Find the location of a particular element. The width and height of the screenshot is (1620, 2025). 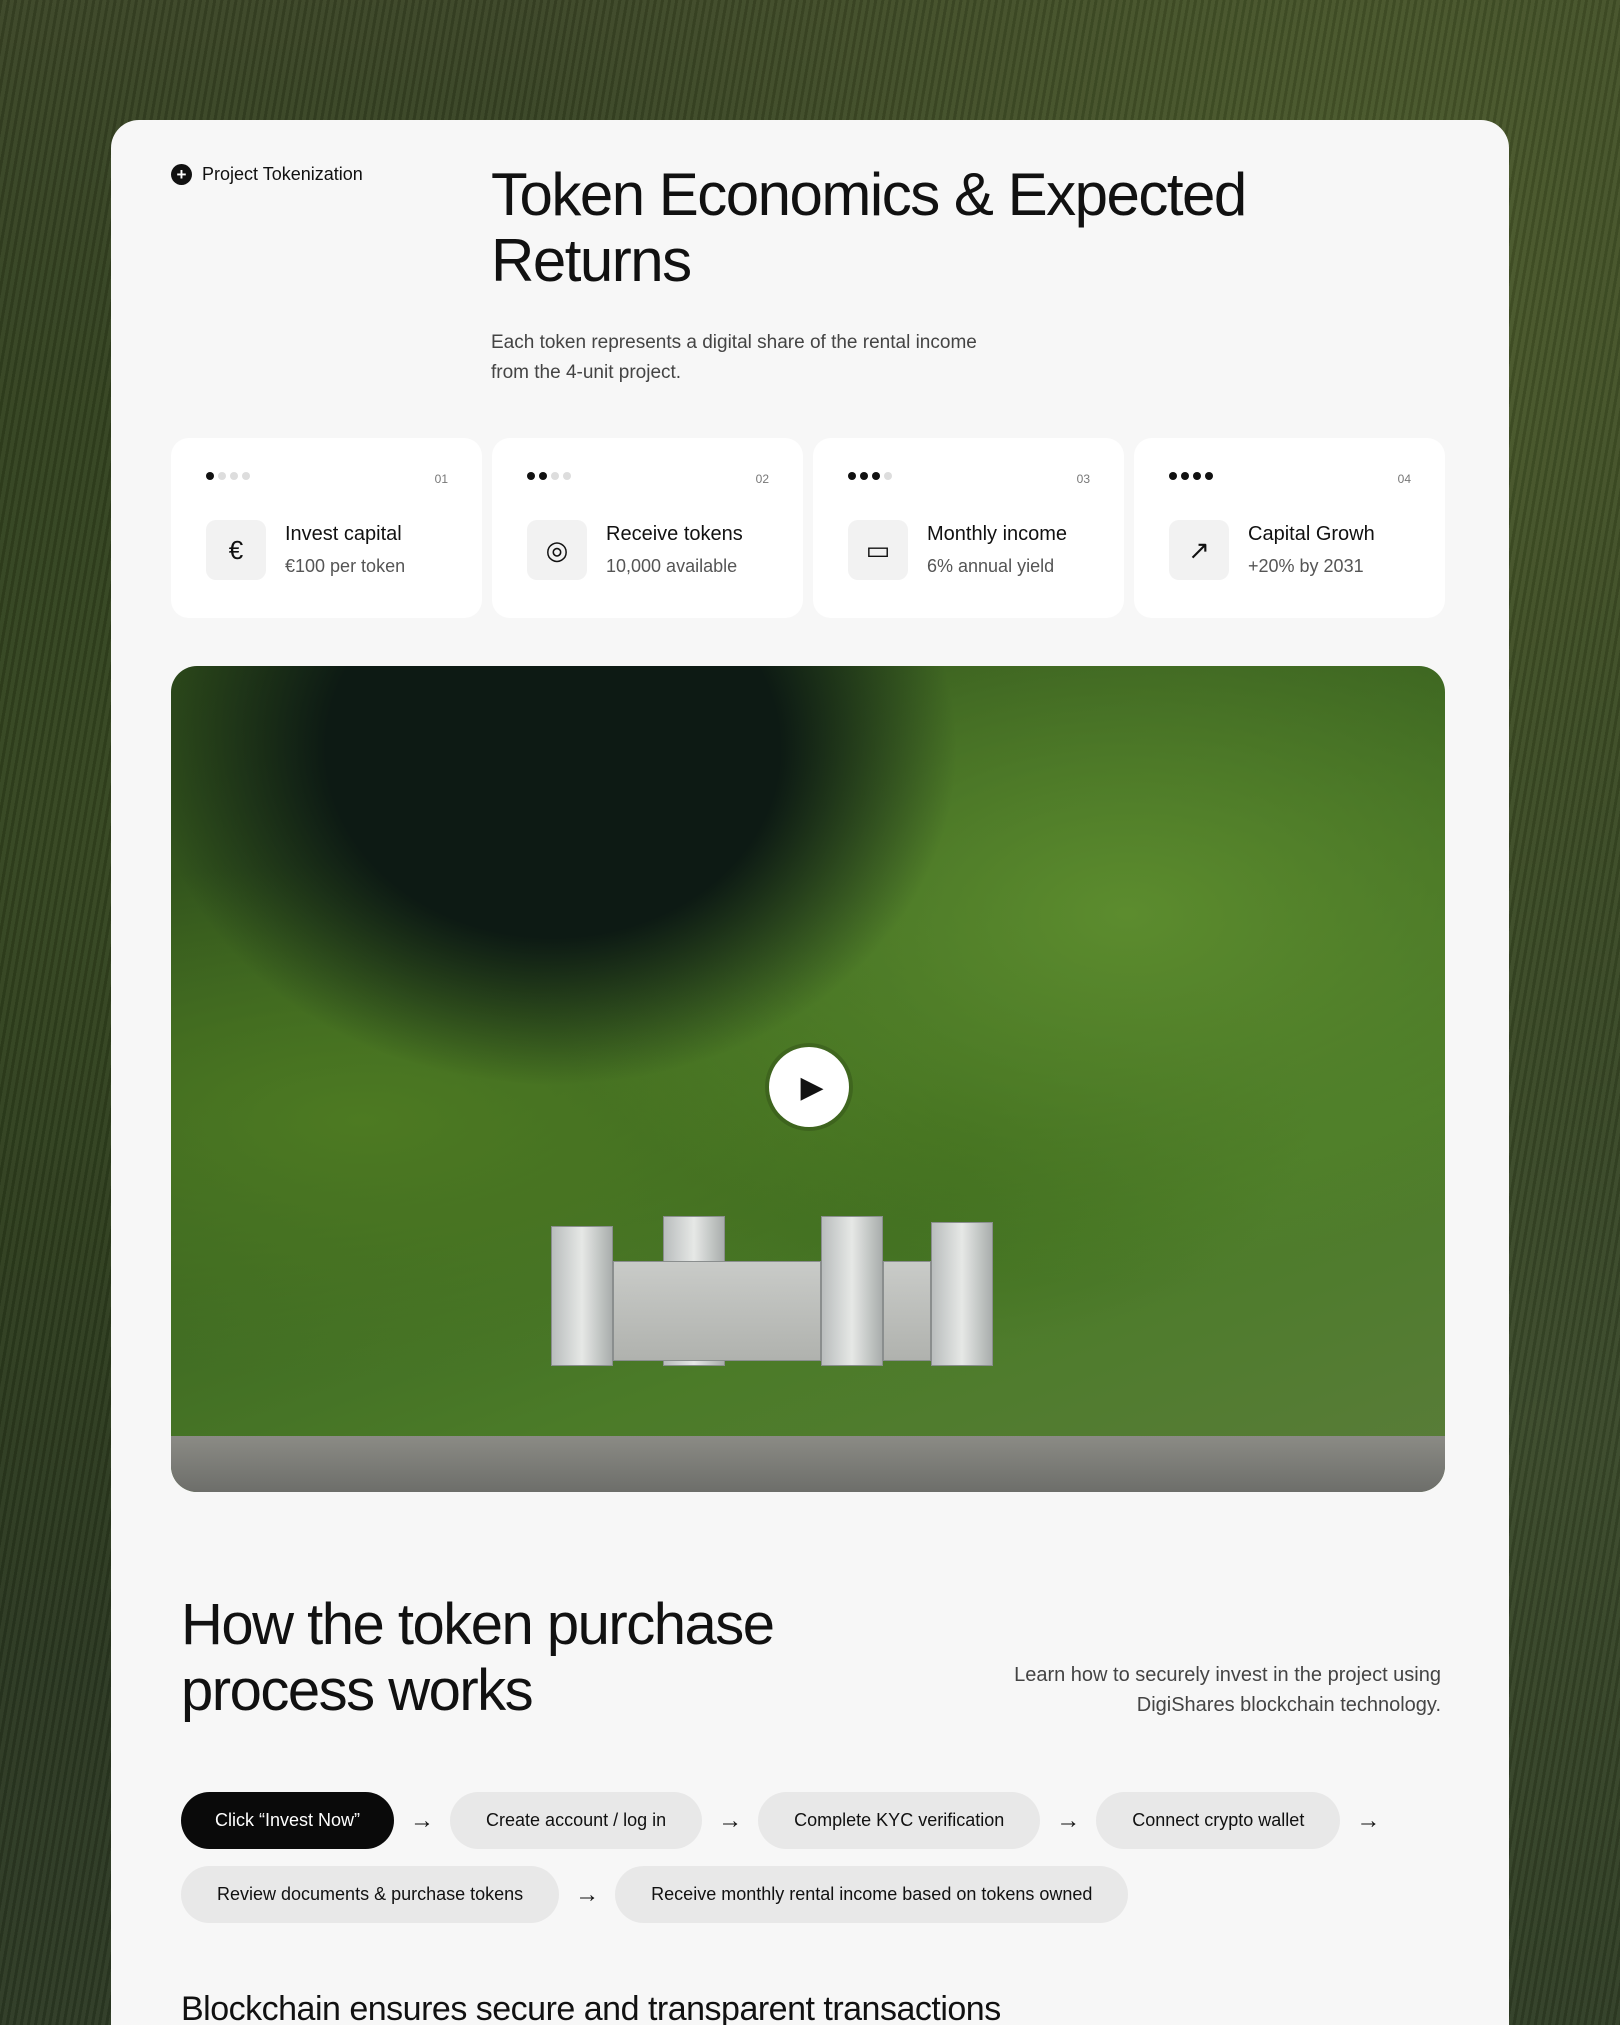

plus-circle-icon: + is located at coordinates (181, 174).